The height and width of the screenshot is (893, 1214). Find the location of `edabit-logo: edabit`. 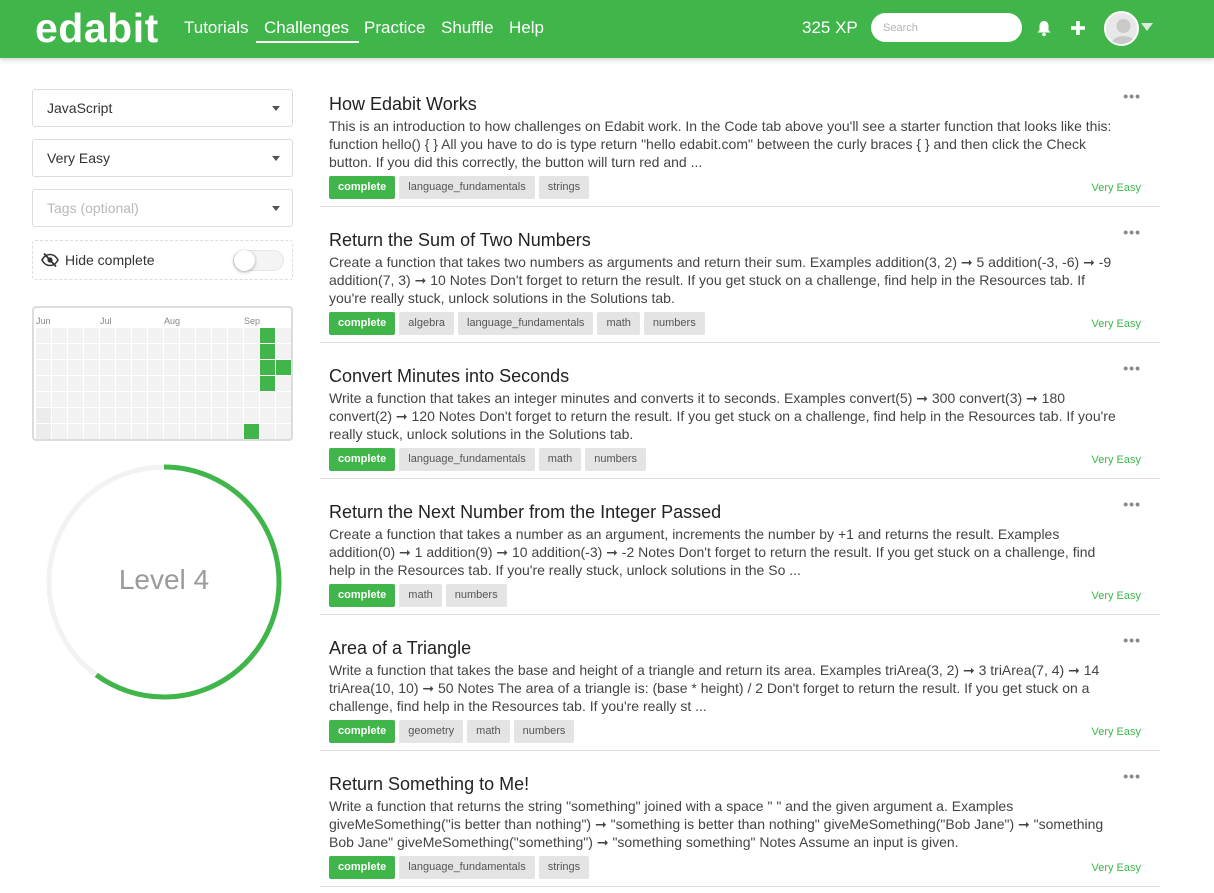

edabit-logo: edabit is located at coordinates (97, 28).